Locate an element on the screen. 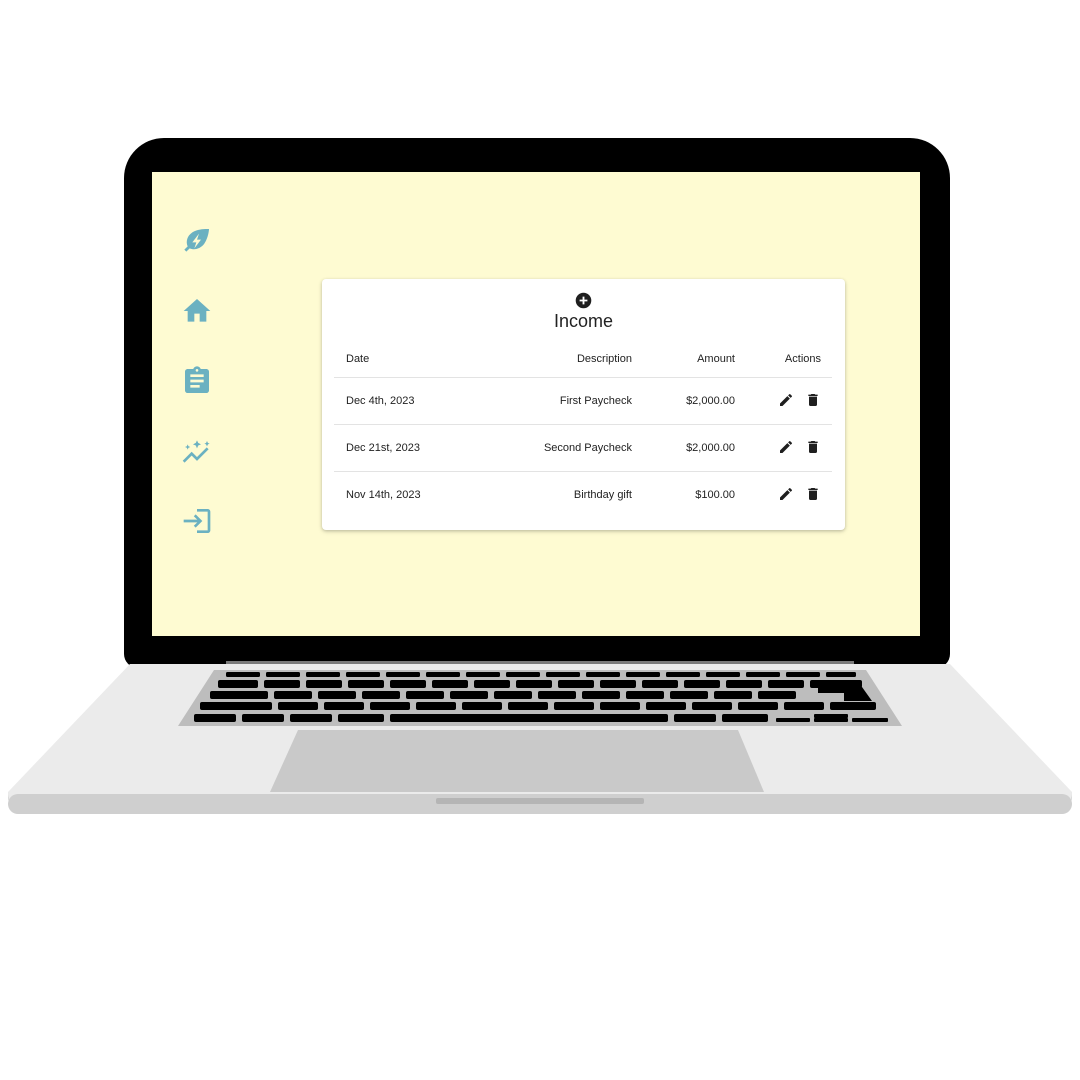 Image resolution: width=1080 pixels, height=1080 pixels. row-description: Second Paycheck is located at coordinates (564, 448).